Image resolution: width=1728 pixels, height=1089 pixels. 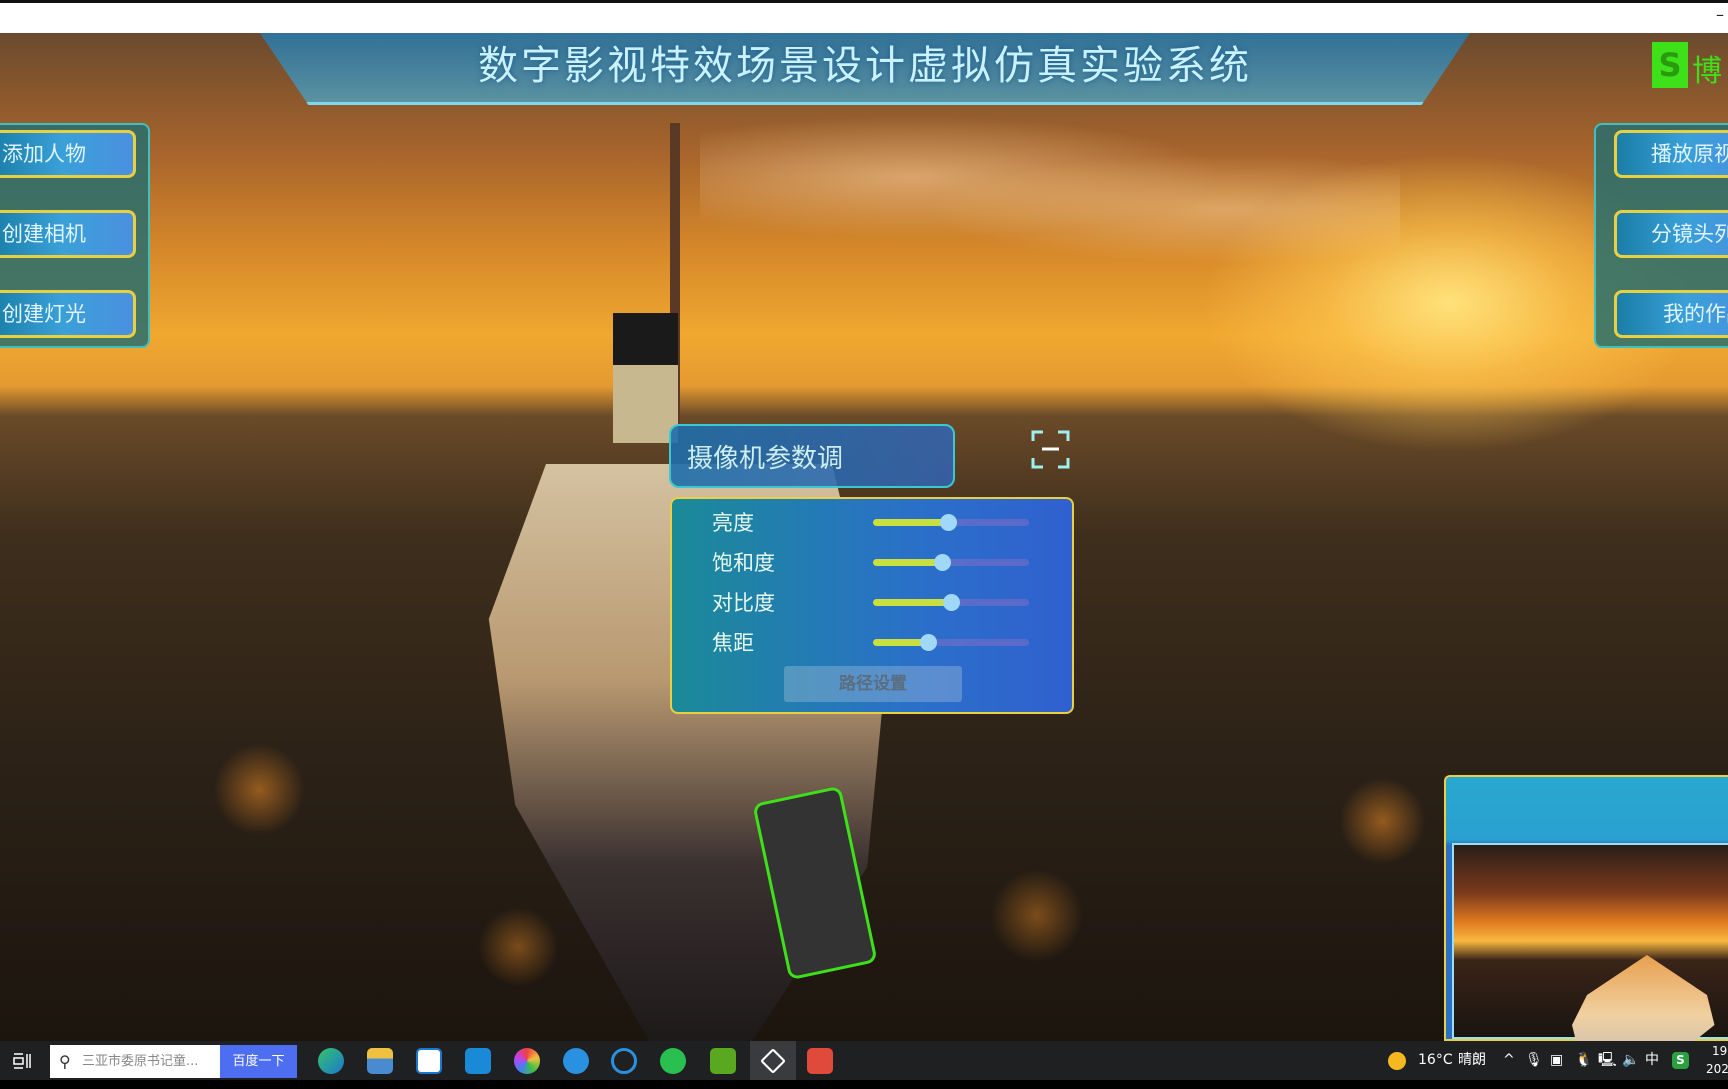 I want to click on weather-temp: 16°C, so click(x=1435, y=1060).